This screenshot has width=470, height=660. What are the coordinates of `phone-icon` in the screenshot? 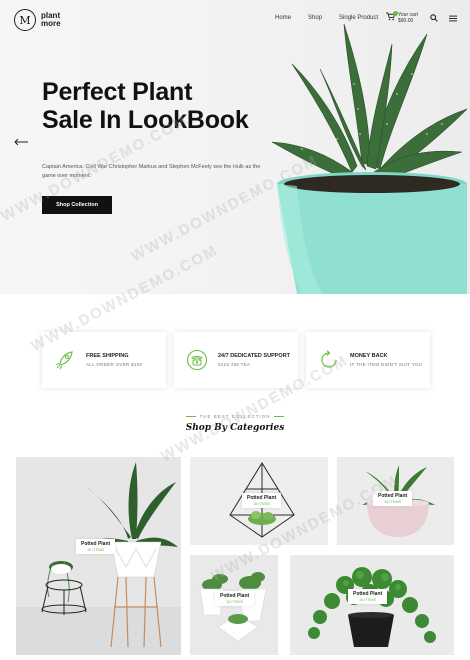 It's located at (197, 360).